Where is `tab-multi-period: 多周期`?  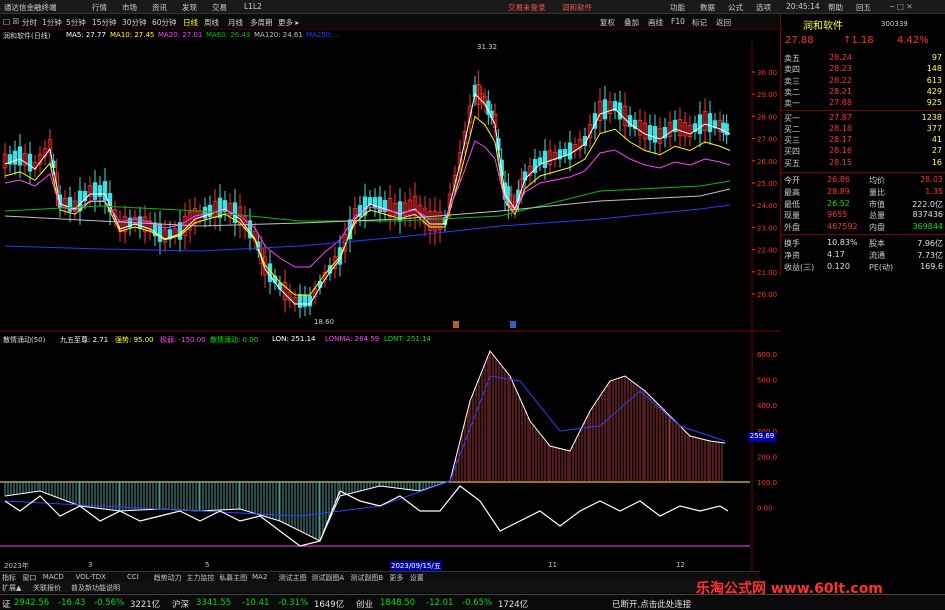 tab-multi-period: 多周期 is located at coordinates (261, 22).